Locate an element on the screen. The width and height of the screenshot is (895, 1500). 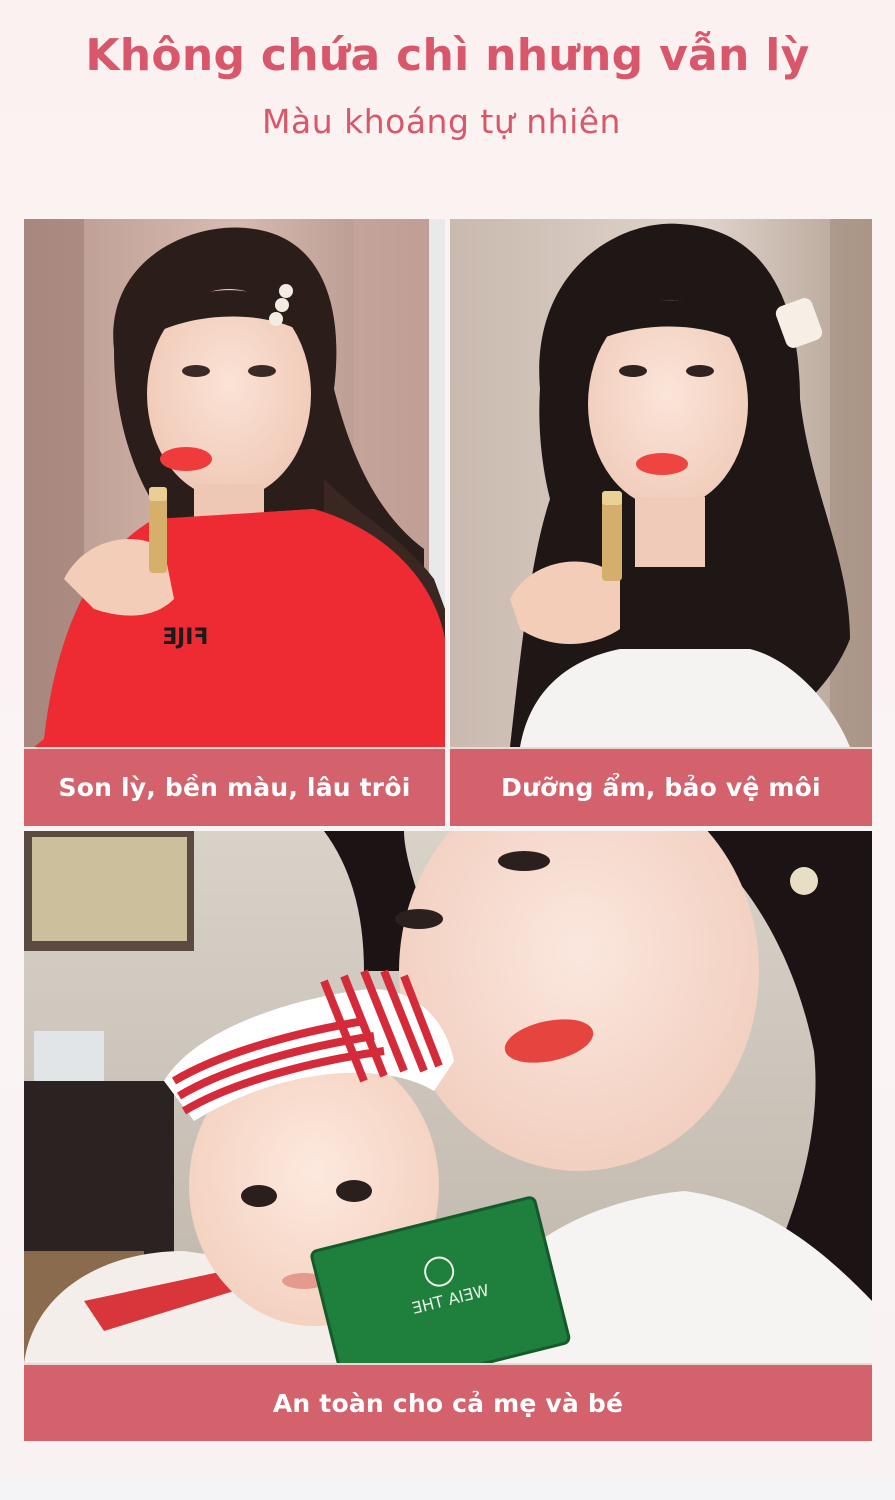
caption-safe-for-mom-and-baby: An toàn cho cả mẹ và bé is located at coordinates (448, 1403).